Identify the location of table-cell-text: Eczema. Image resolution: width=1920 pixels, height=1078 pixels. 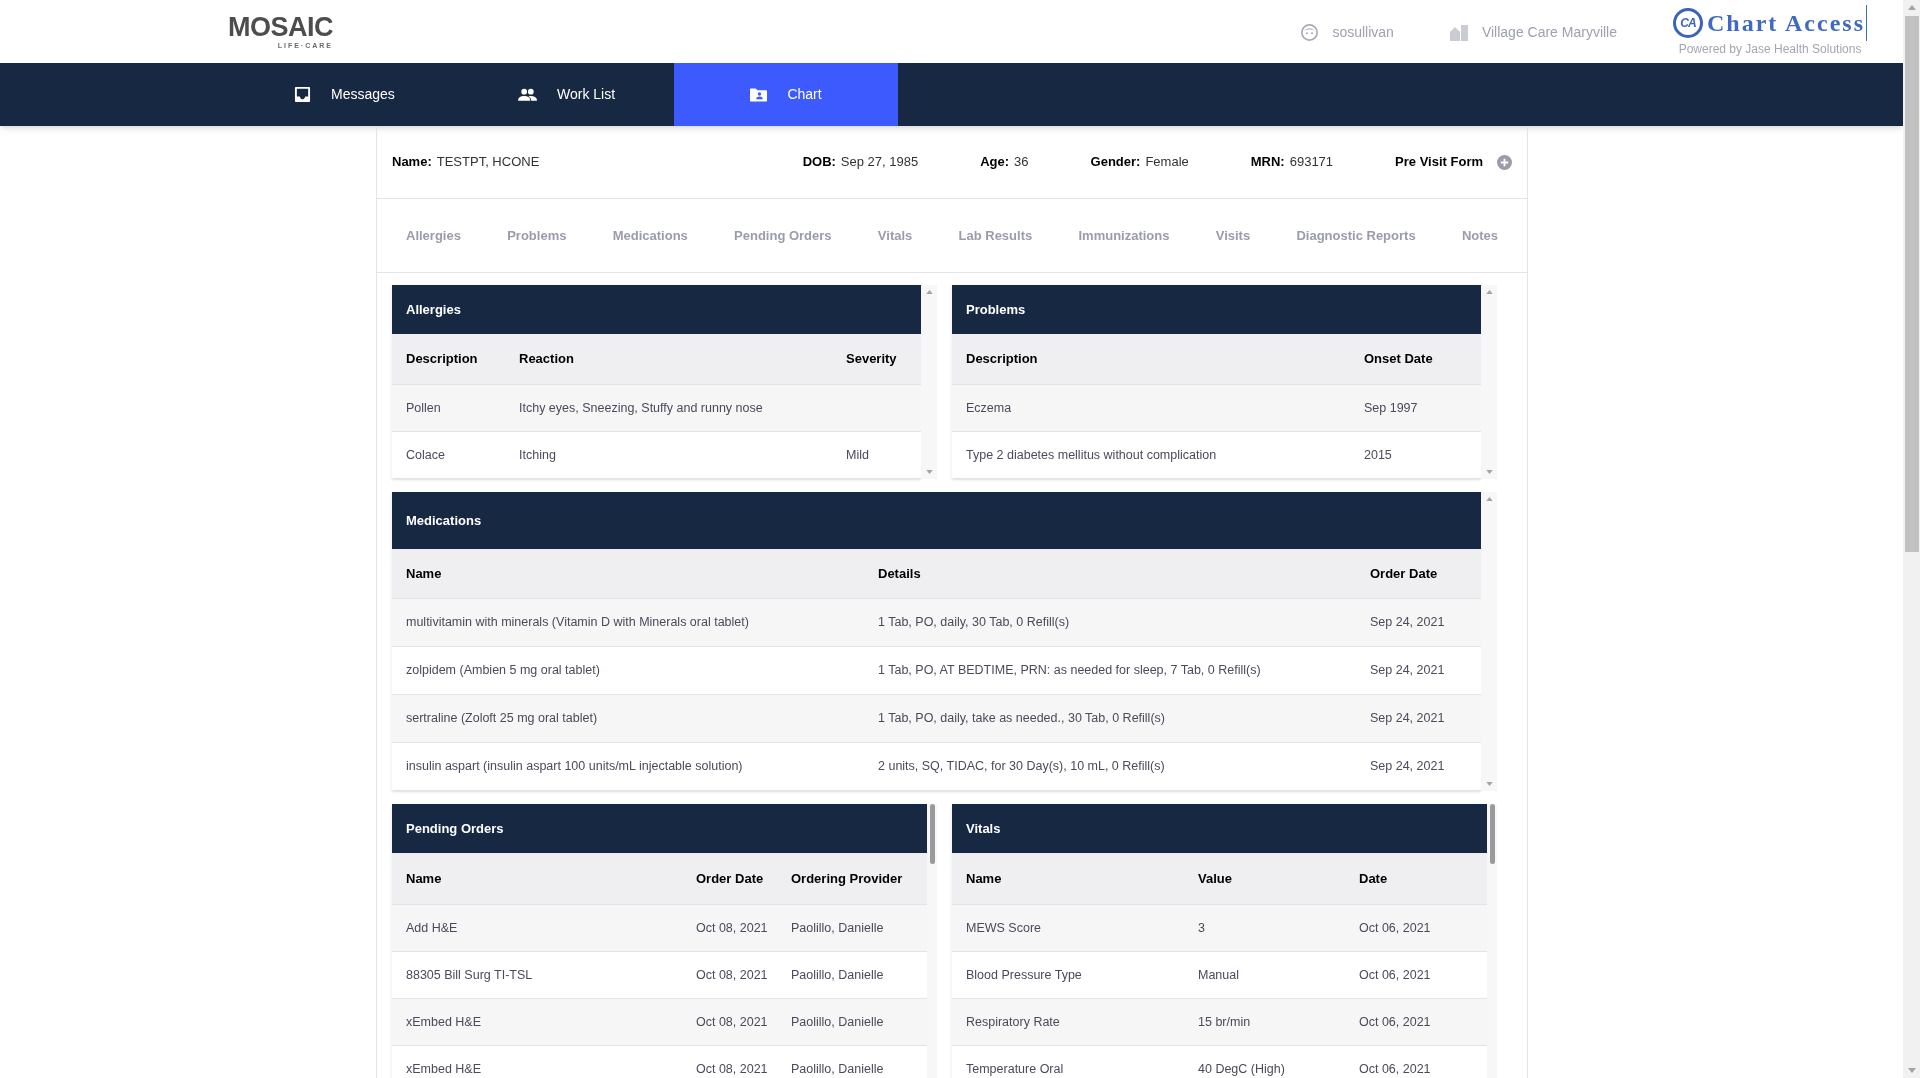
(989, 408).